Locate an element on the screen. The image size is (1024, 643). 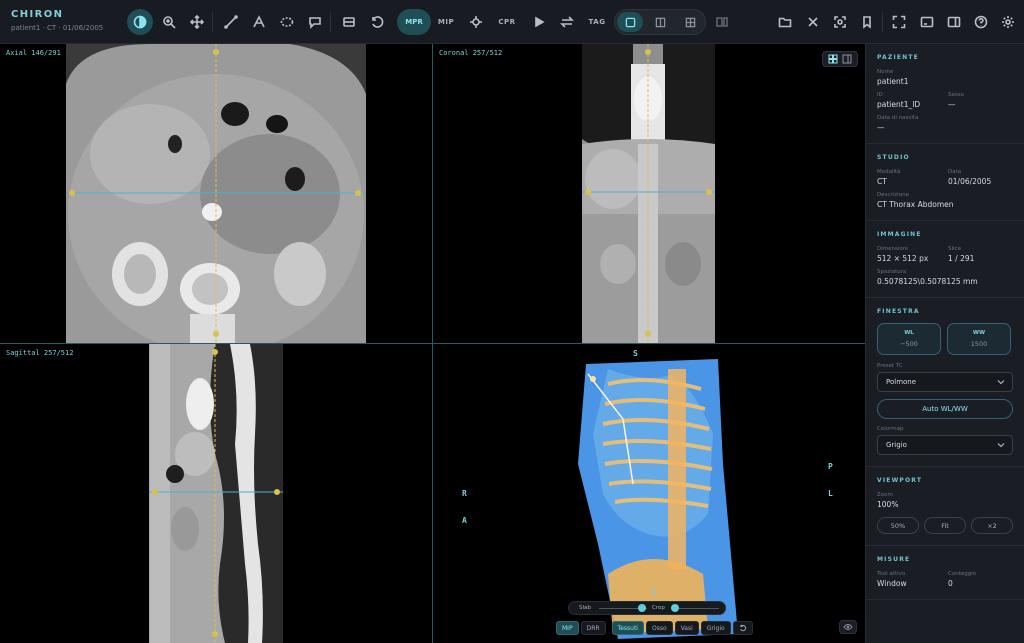
mode-tessuti-button: Tessuti is located at coordinates (627, 628).